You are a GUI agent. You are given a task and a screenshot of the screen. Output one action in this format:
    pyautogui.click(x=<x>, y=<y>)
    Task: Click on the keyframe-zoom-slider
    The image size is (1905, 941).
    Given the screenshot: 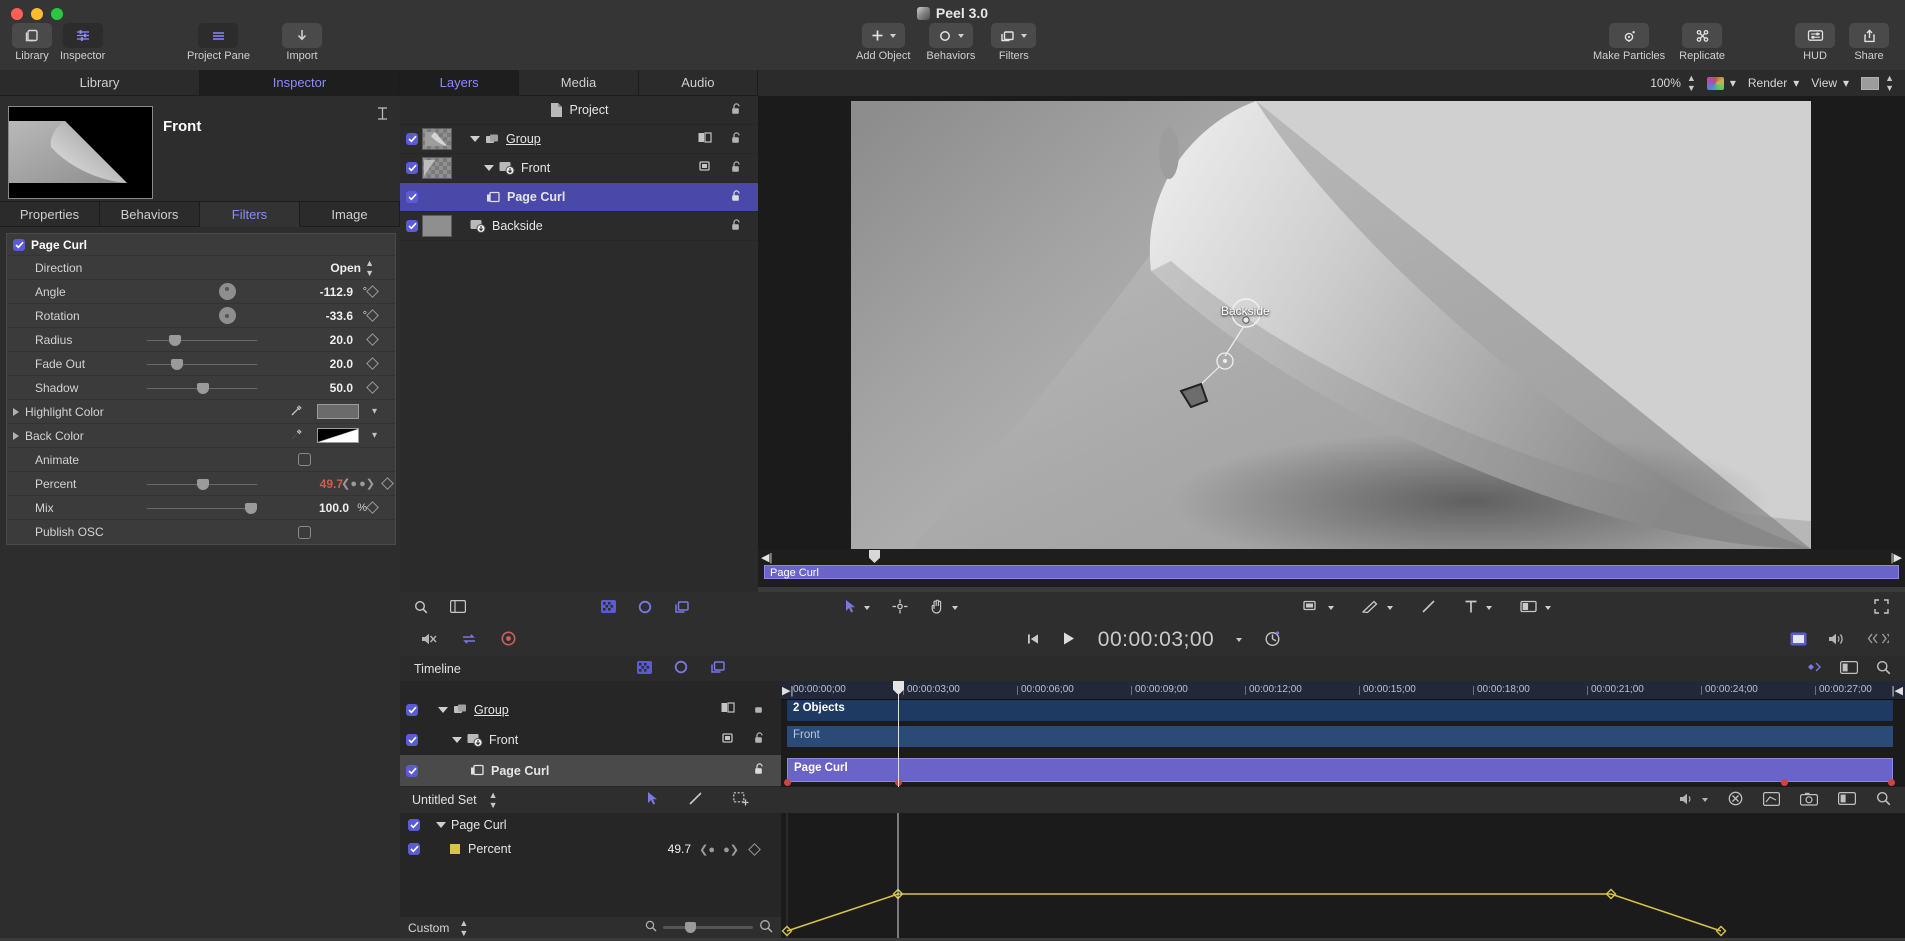 What is the action you would take?
    pyautogui.click(x=708, y=927)
    